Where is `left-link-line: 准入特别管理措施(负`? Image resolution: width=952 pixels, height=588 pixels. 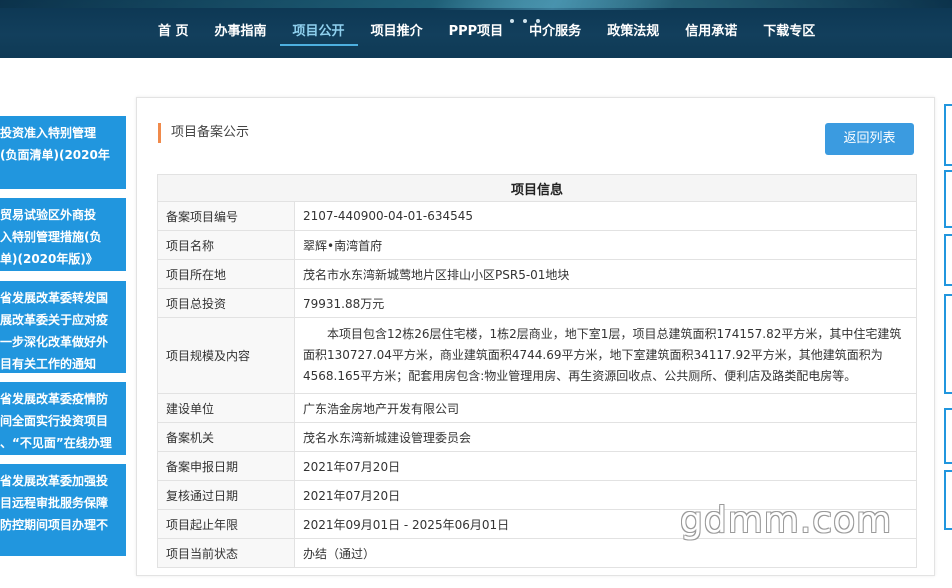 left-link-line: 准入特别管理措施(负 is located at coordinates (51, 237).